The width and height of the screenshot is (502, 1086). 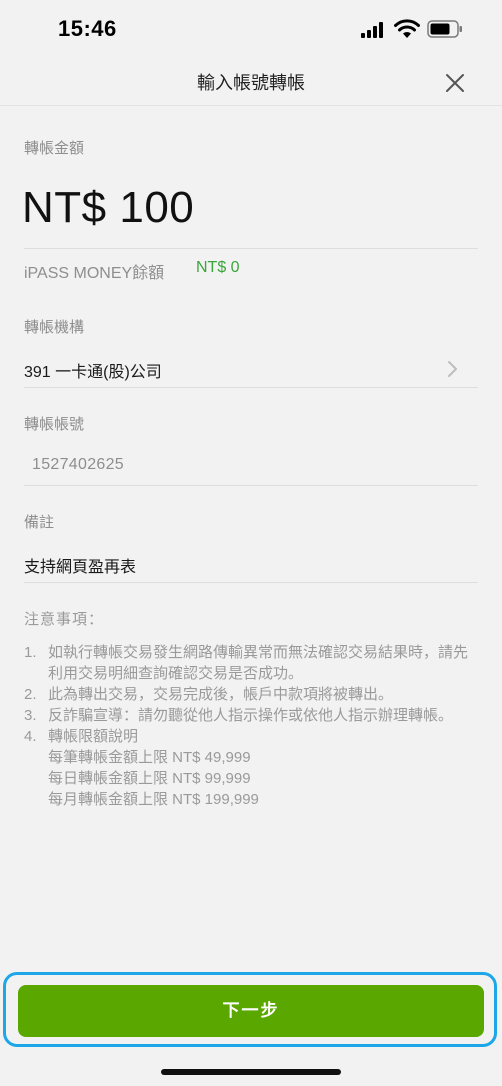 What do you see at coordinates (149, 757) in the screenshot?
I see `limit-per-transaction: 每筆轉帳金額上限 NT$ 49,999` at bounding box center [149, 757].